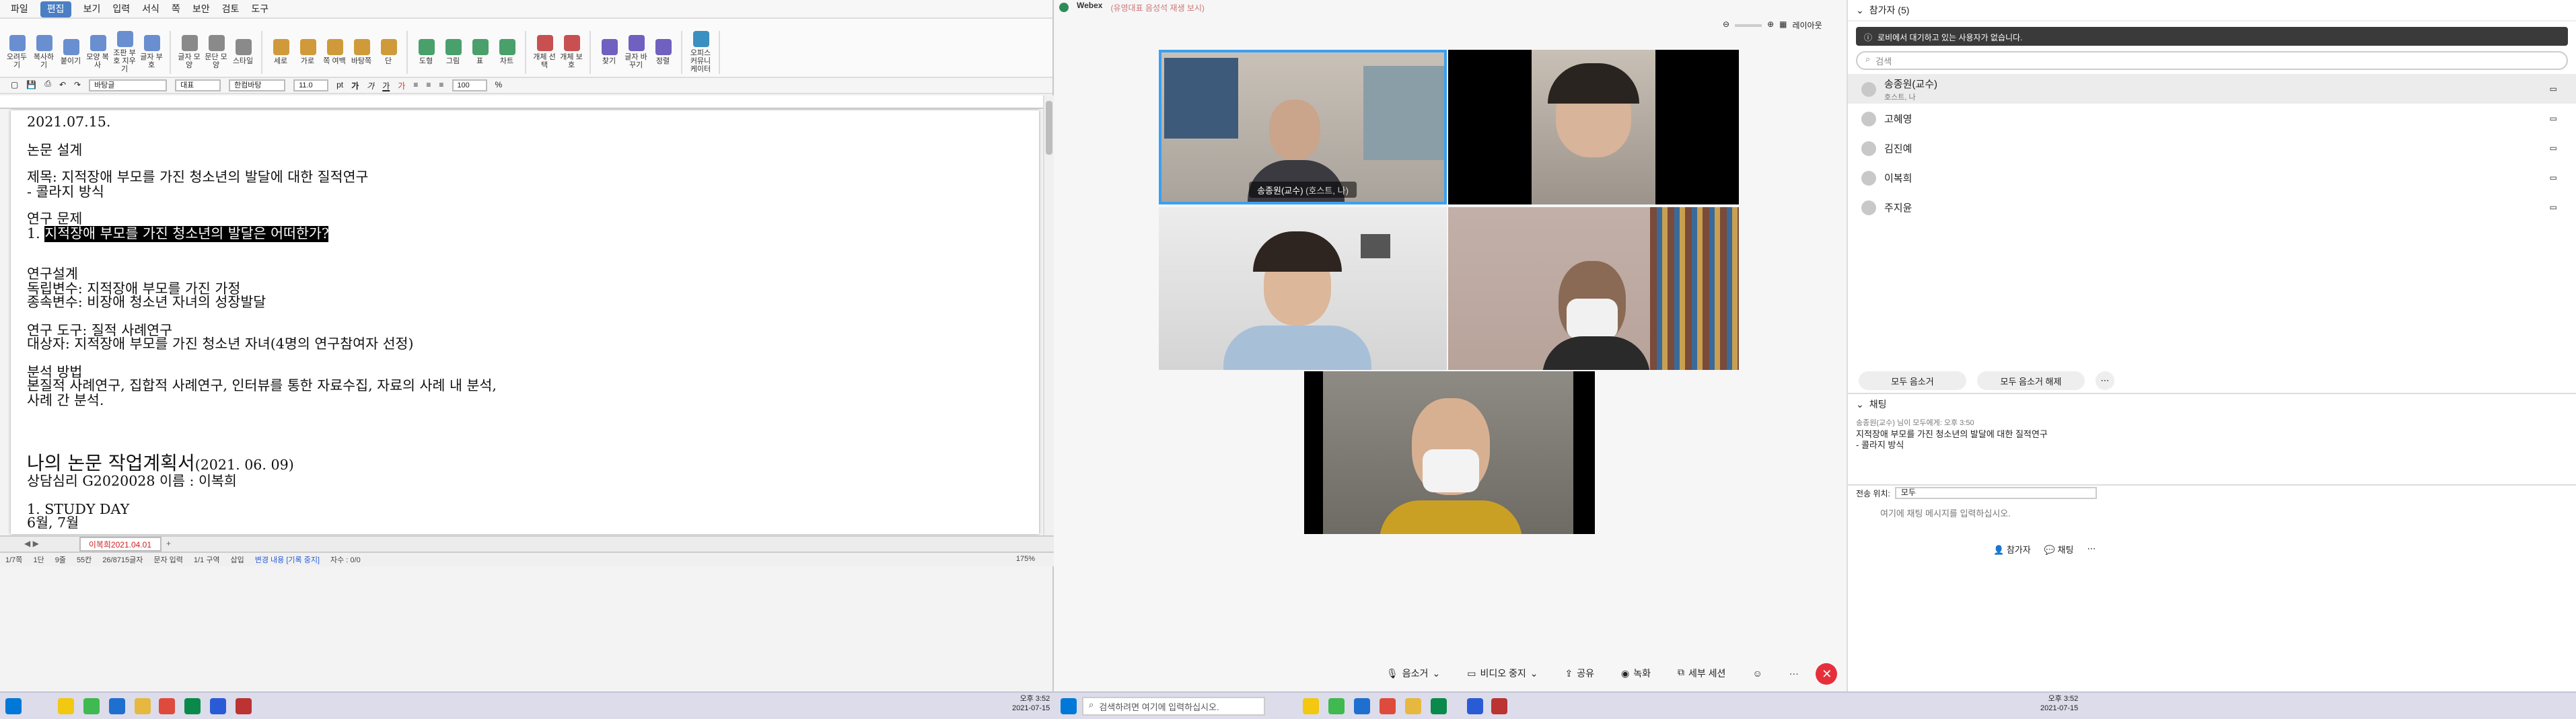 The width and height of the screenshot is (2576, 719). I want to click on style-select: 바탕글, so click(128, 85).